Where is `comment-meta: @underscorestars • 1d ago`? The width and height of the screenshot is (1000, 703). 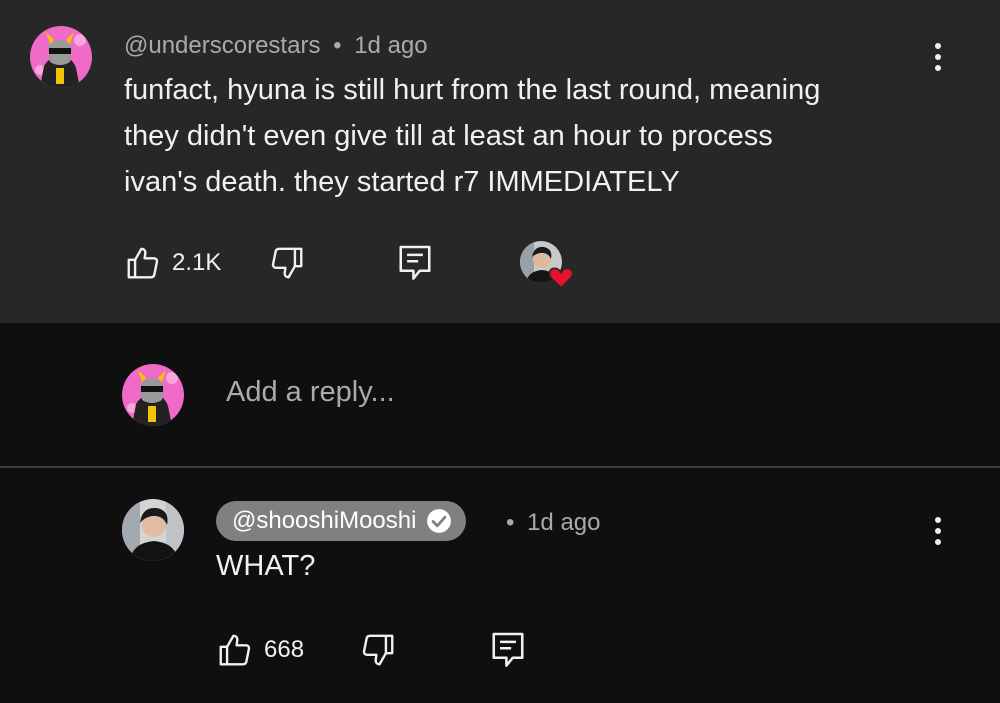
comment-meta: @underscorestars • 1d ago is located at coordinates (276, 46).